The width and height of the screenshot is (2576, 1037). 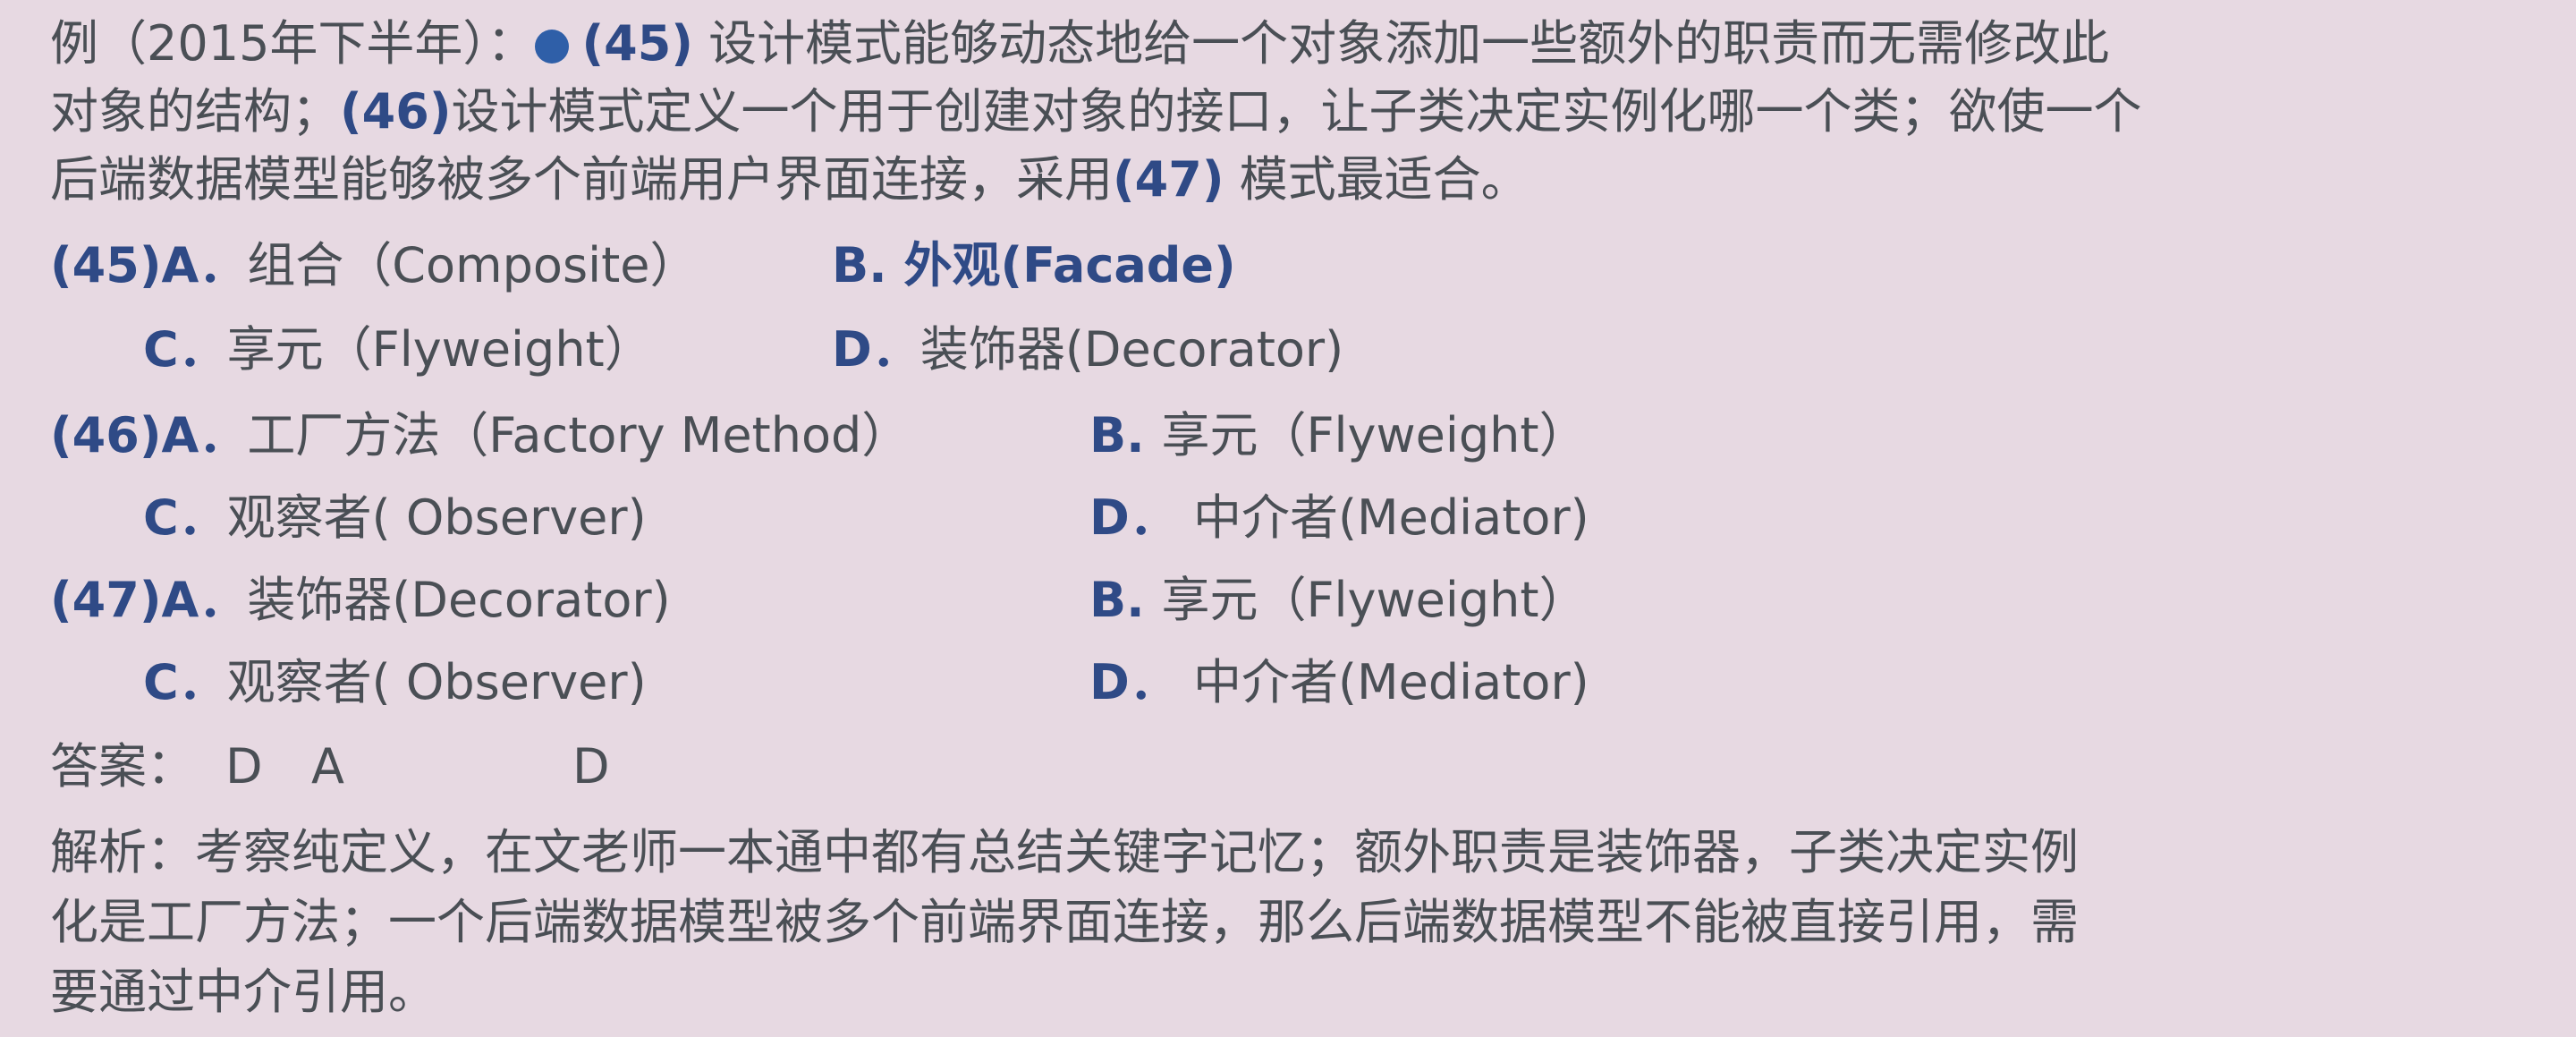 What do you see at coordinates (1168, 179) in the screenshot?
I see `blank-47: (47)` at bounding box center [1168, 179].